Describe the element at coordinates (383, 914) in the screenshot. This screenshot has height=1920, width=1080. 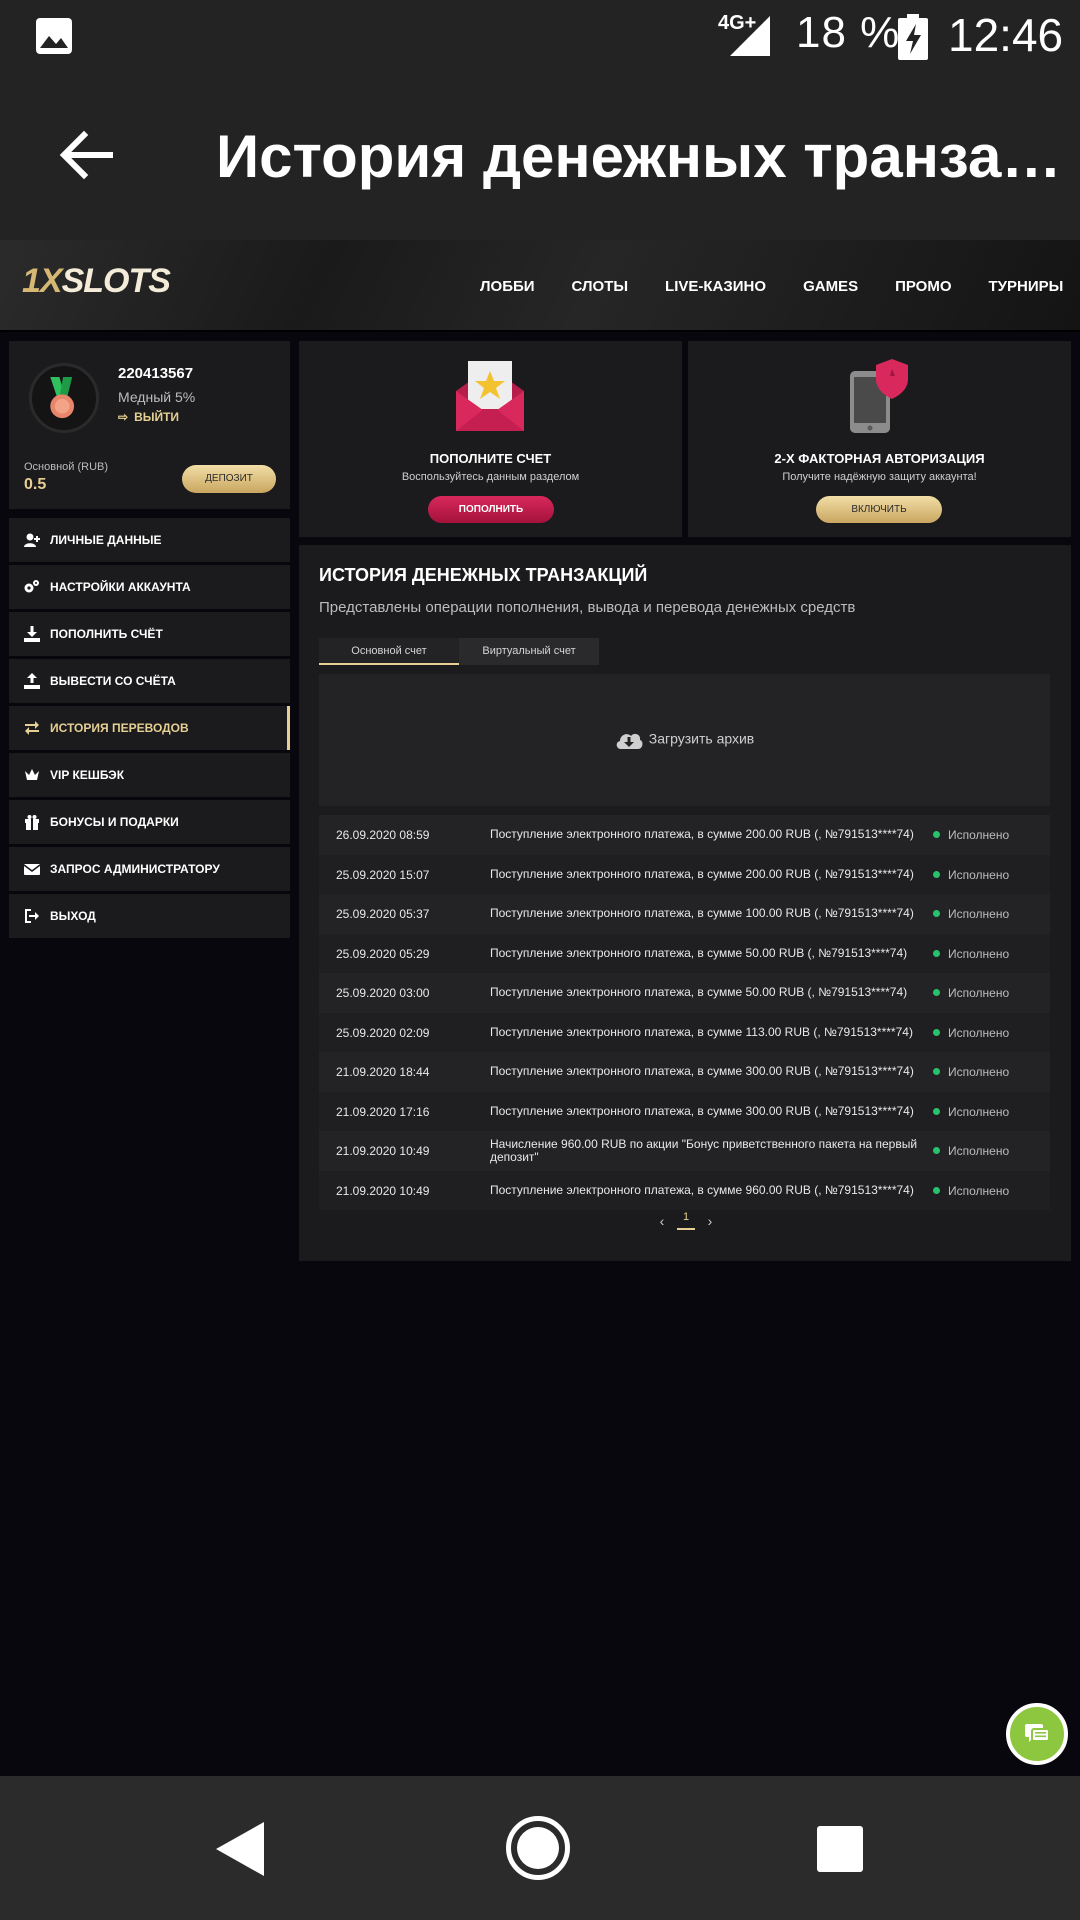
I see `tx-date: 25.09.2020 05:37` at that location.